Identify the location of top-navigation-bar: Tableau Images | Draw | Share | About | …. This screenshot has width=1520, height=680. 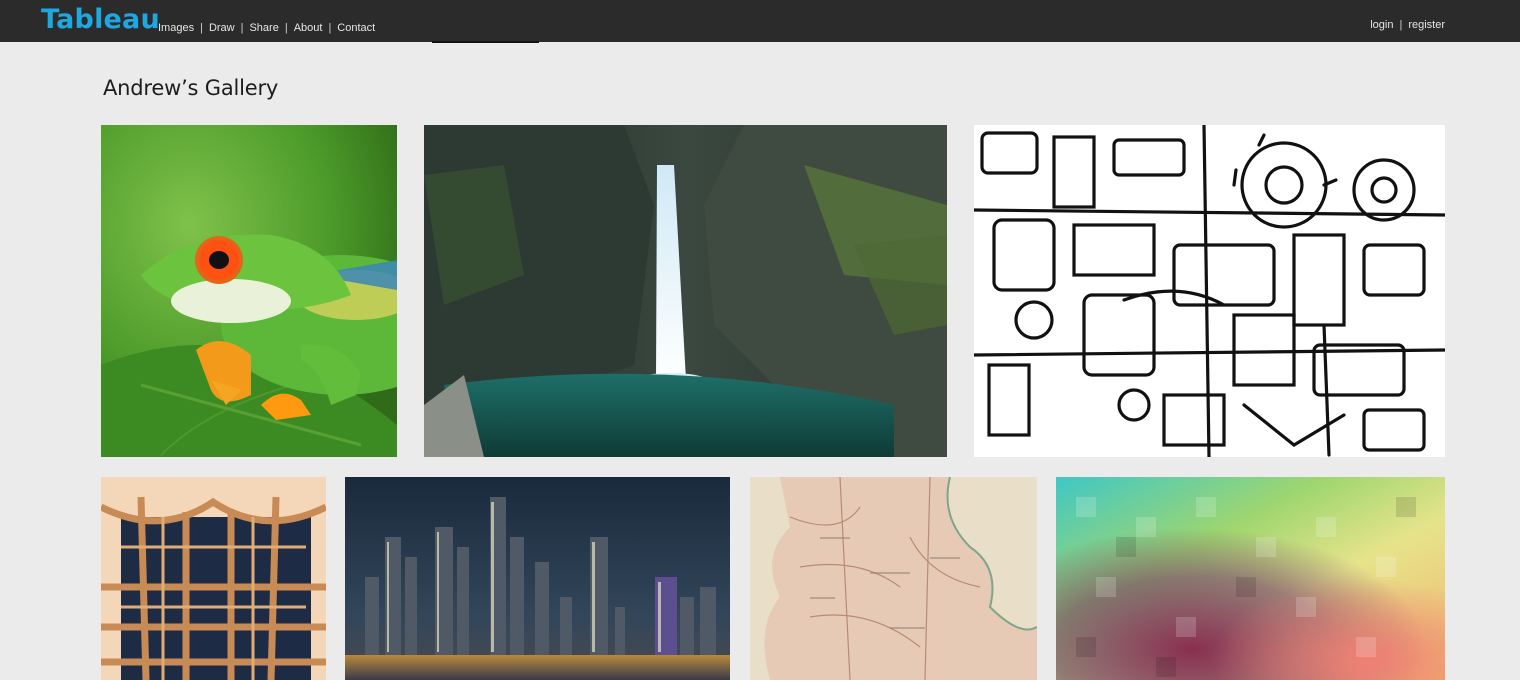
(760, 21).